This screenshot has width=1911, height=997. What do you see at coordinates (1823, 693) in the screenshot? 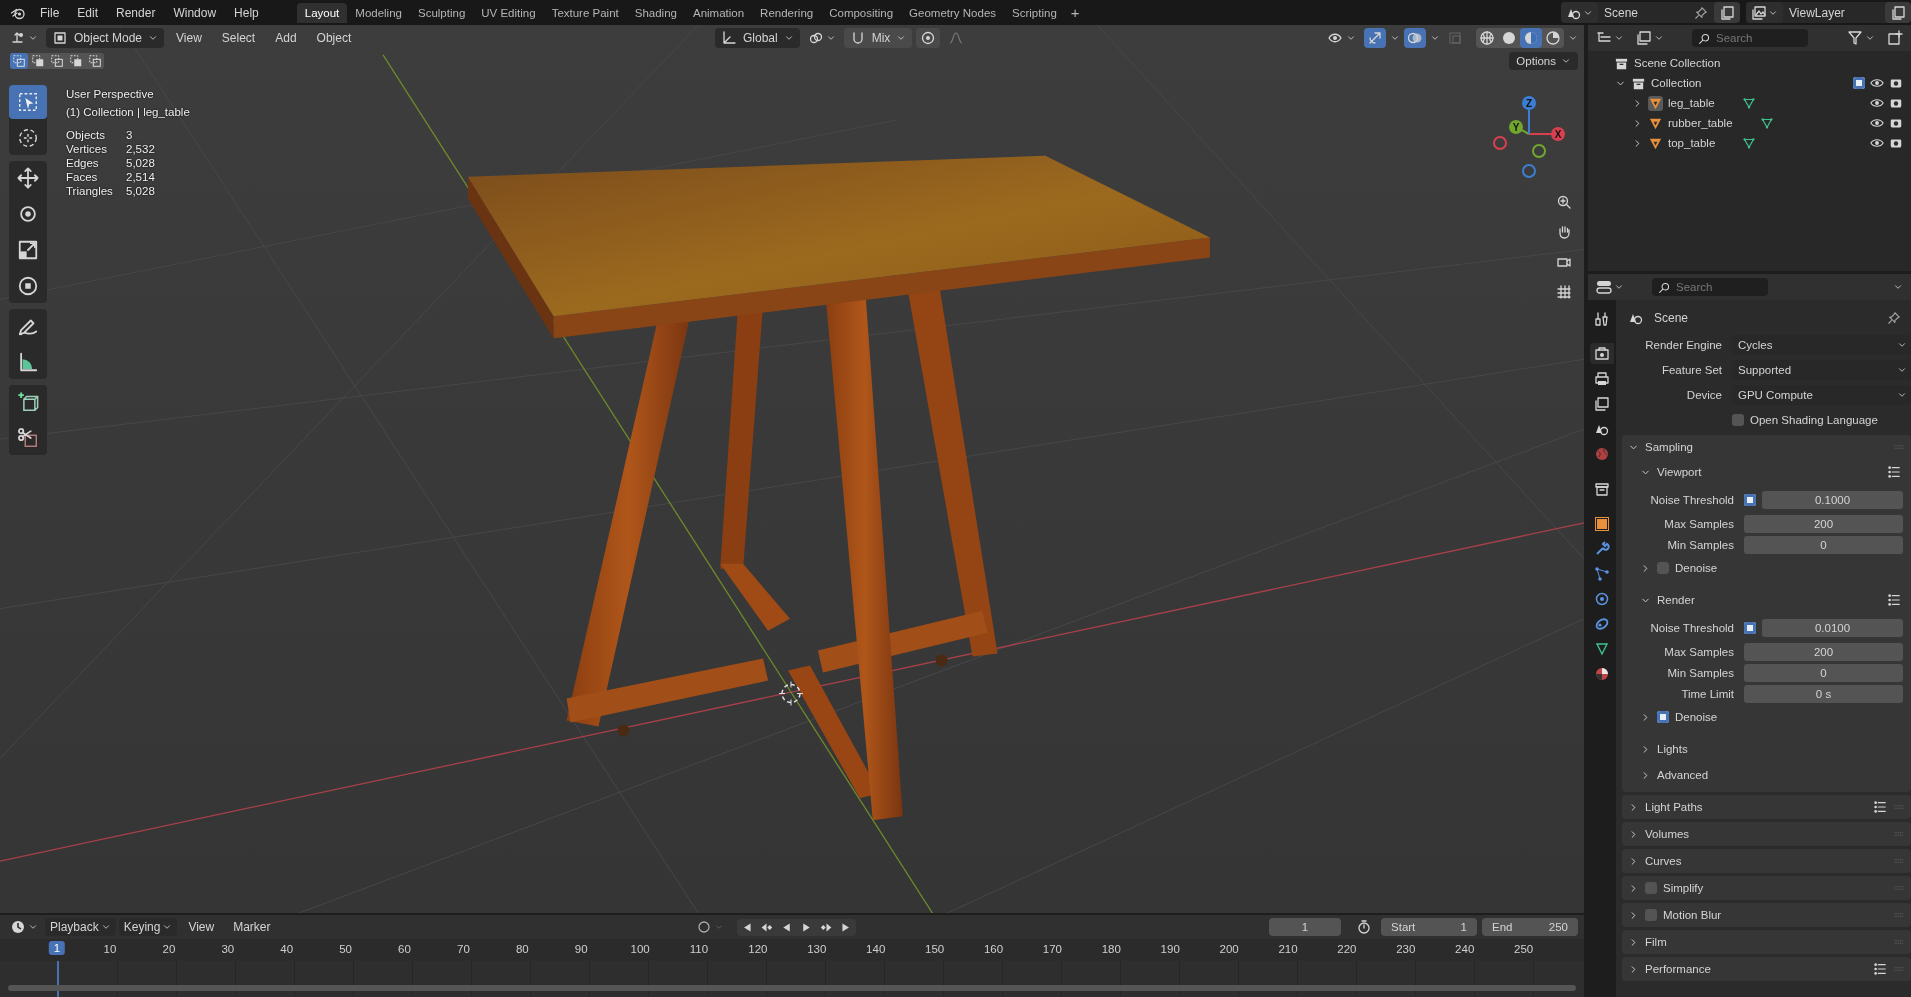
I see `number-field: 0 s` at bounding box center [1823, 693].